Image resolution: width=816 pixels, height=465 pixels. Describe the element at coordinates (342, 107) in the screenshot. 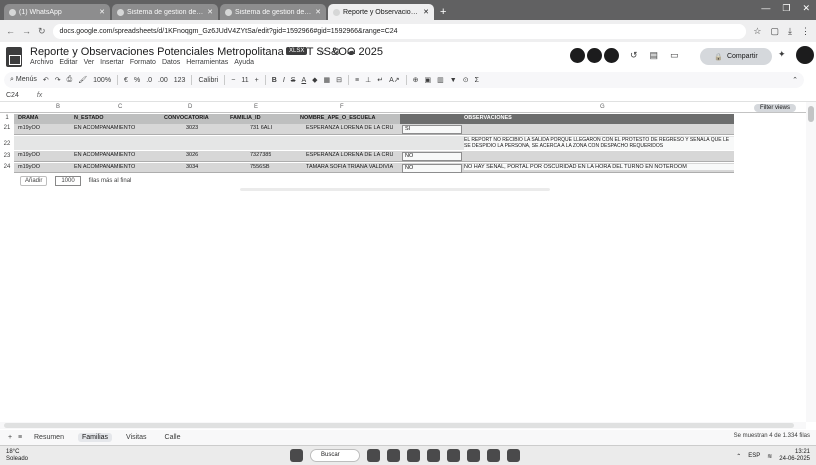

I see `column-header-f: F` at that location.